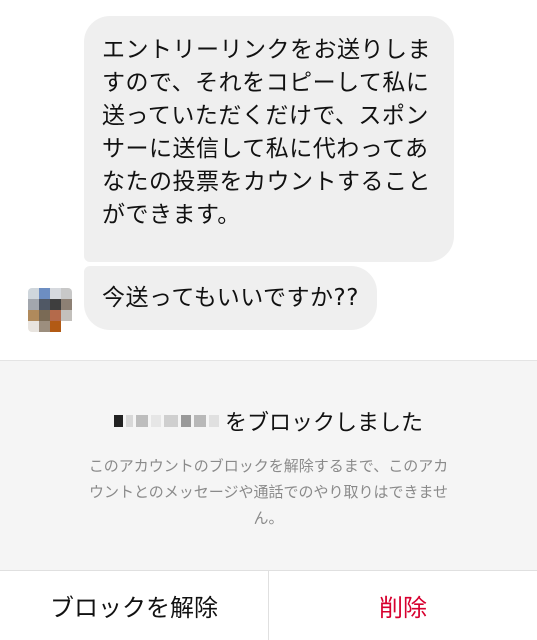 This screenshot has width=537, height=640. I want to click on unblock-button: ブロックを解除, so click(134, 605).